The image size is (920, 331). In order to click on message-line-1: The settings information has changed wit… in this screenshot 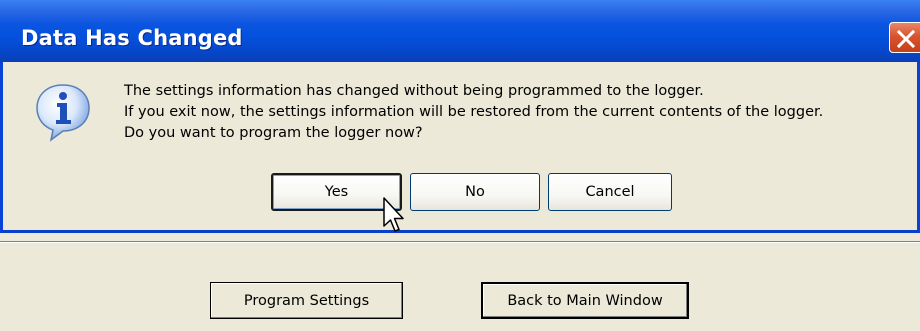, I will do `click(414, 91)`.